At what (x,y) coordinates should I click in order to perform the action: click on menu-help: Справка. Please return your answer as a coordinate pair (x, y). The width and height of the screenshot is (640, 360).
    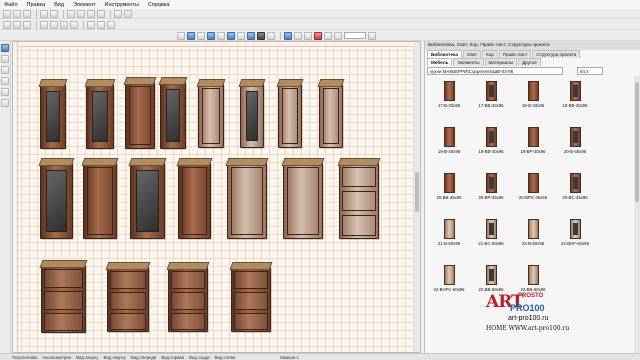
    Looking at the image, I should click on (159, 5).